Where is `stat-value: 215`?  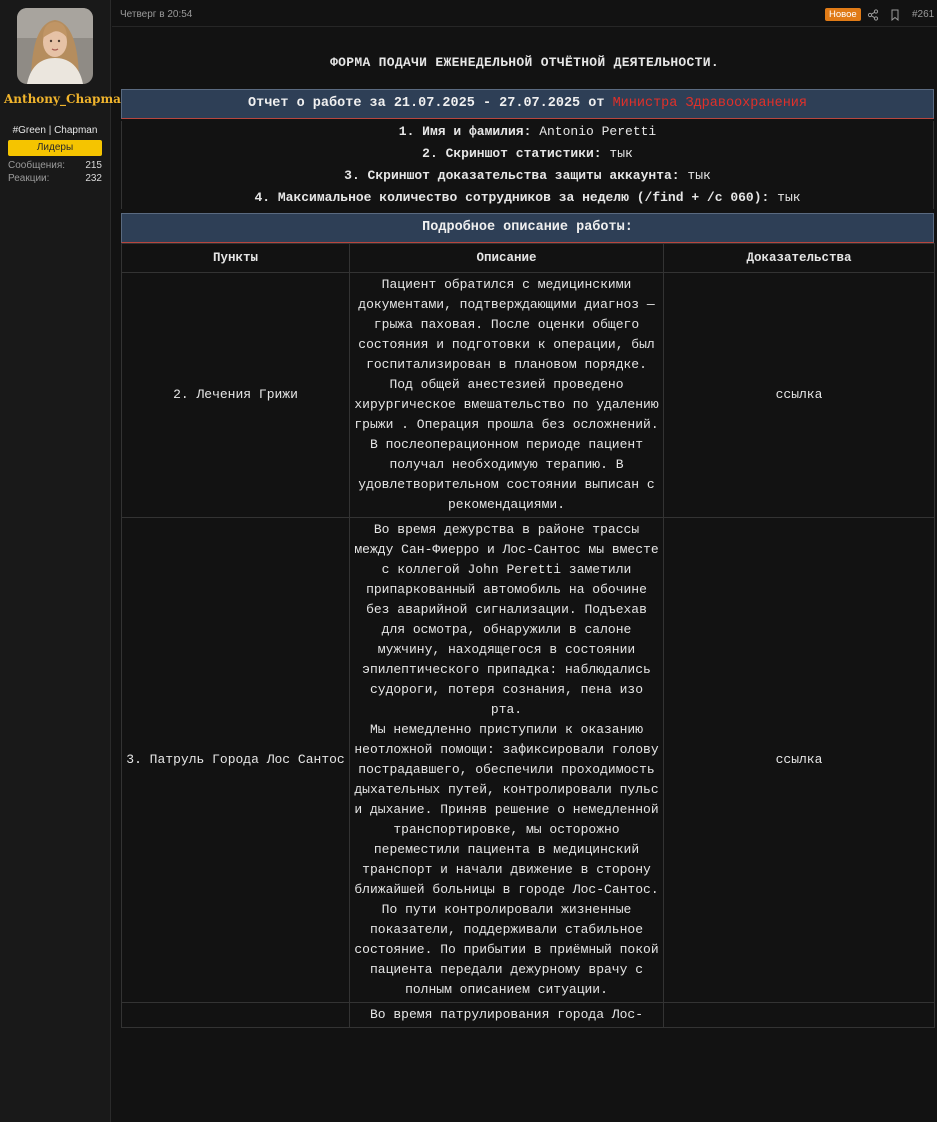 stat-value: 215 is located at coordinates (93, 165).